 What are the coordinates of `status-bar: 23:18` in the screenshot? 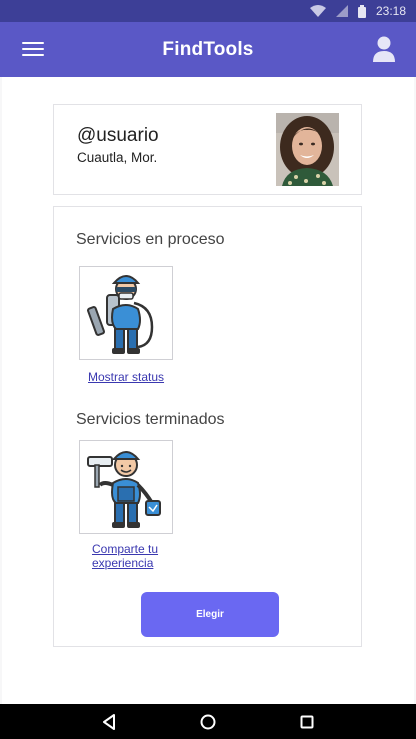 It's located at (208, 11).